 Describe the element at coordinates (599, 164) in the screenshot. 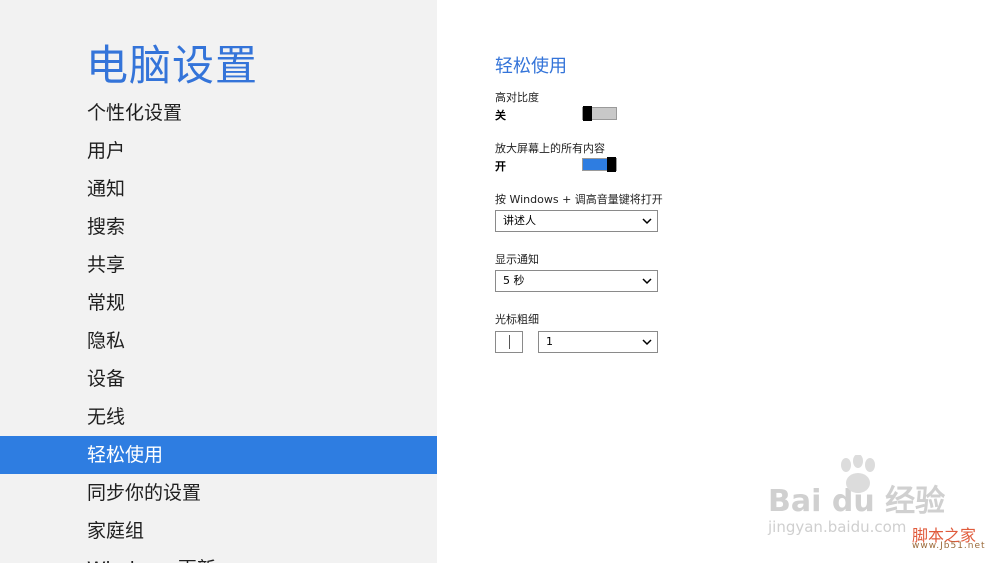

I see `zoom-all-toggle` at that location.